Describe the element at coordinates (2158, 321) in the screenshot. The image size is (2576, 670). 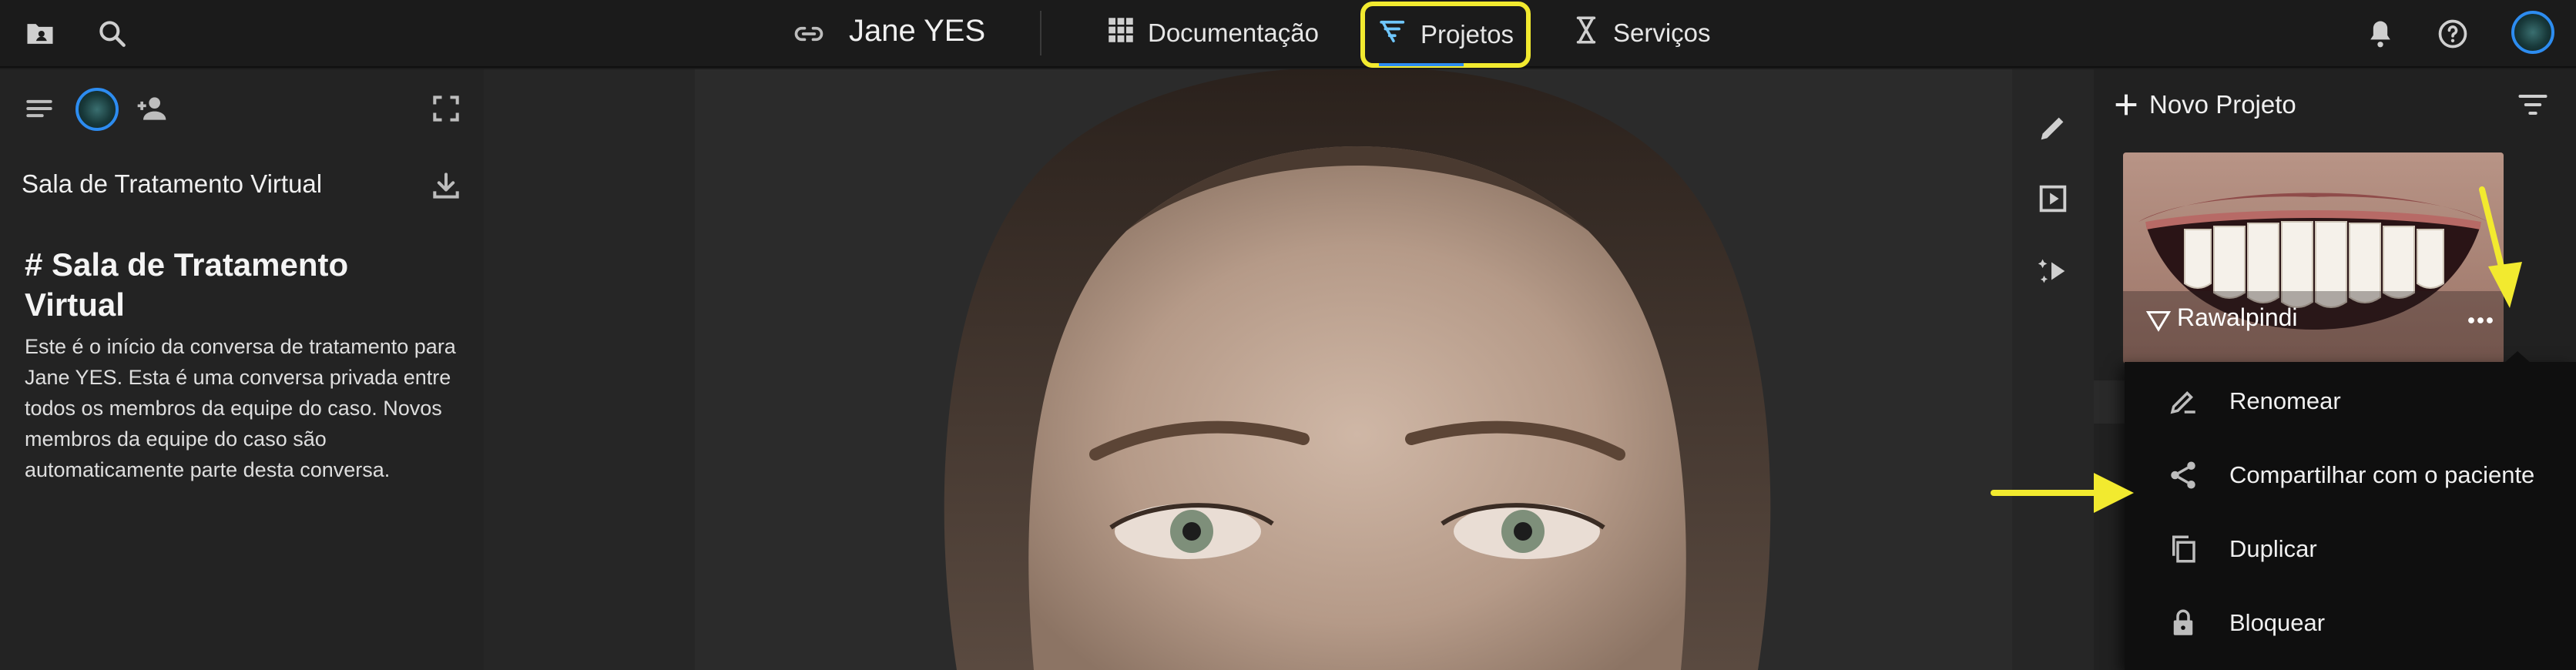
I see `project-type-icon` at that location.